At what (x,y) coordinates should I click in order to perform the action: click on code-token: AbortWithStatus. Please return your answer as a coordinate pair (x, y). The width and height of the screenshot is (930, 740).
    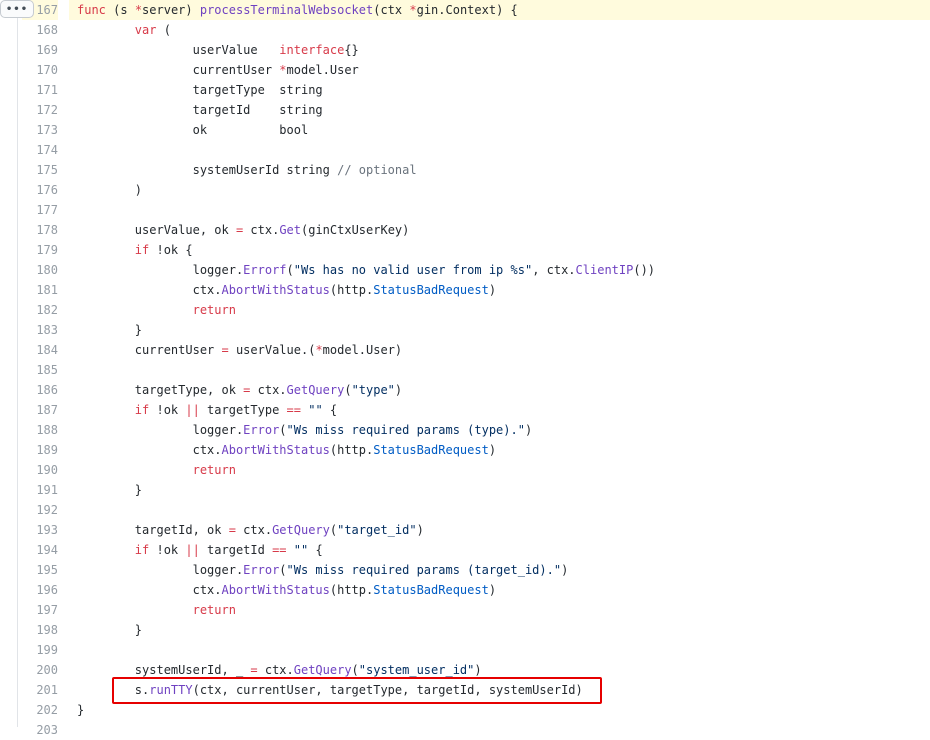
    Looking at the image, I should click on (275, 450).